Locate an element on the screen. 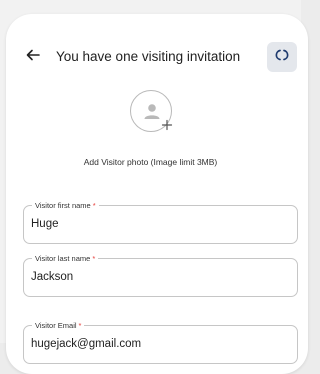 The width and height of the screenshot is (320, 374). email-label: Visitor Email * is located at coordinates (58, 325).